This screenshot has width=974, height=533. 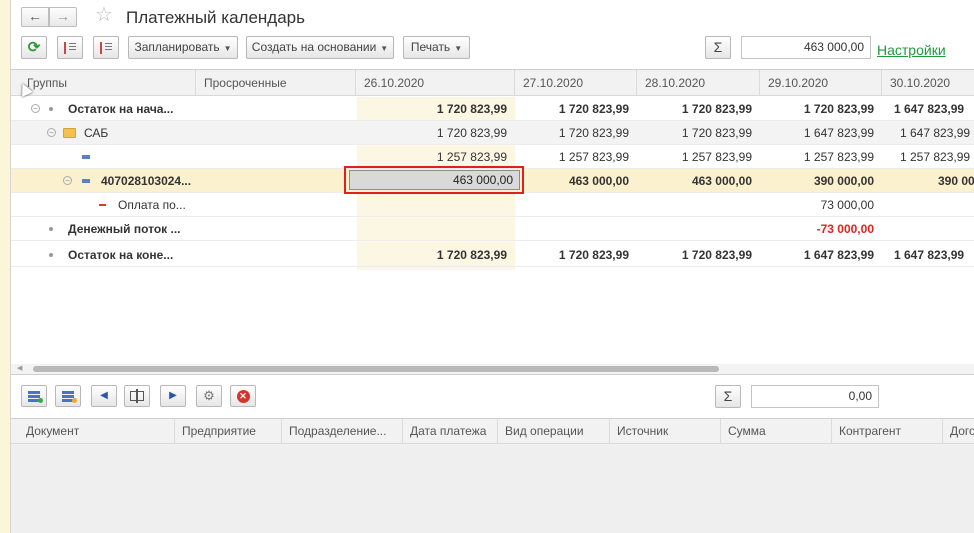 What do you see at coordinates (276, 83) in the screenshot?
I see `column-header-overdue: Просроченные` at bounding box center [276, 83].